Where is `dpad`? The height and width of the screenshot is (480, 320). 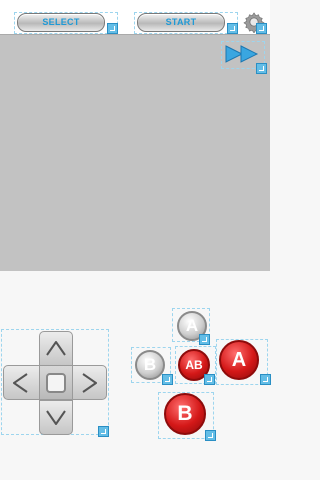 dpad is located at coordinates (55, 383).